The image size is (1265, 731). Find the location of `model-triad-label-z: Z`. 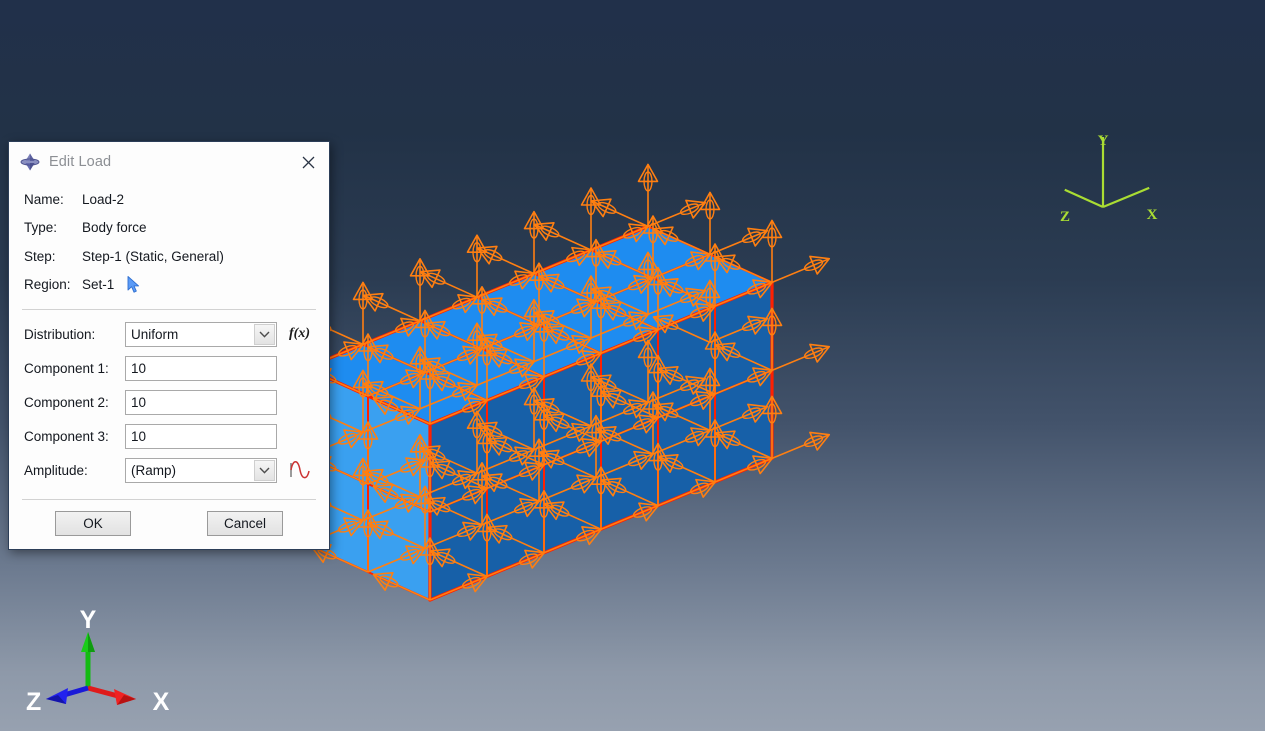

model-triad-label-z: Z is located at coordinates (1065, 217).